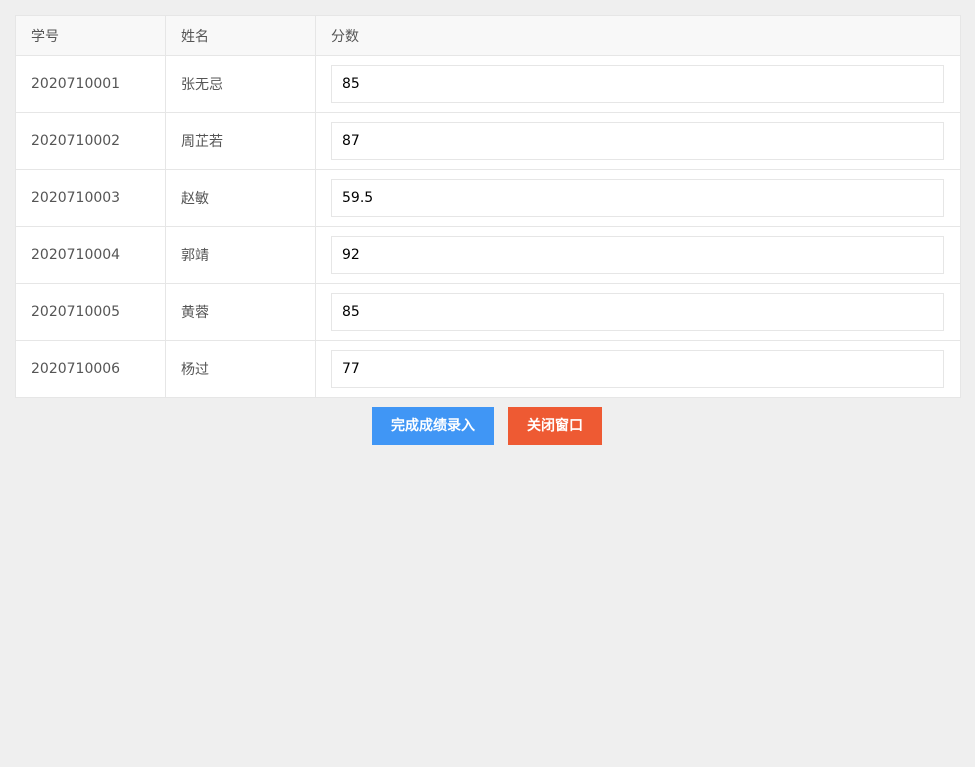 The width and height of the screenshot is (975, 767). I want to click on table-row: 2020710004 郭靖, so click(488, 255).